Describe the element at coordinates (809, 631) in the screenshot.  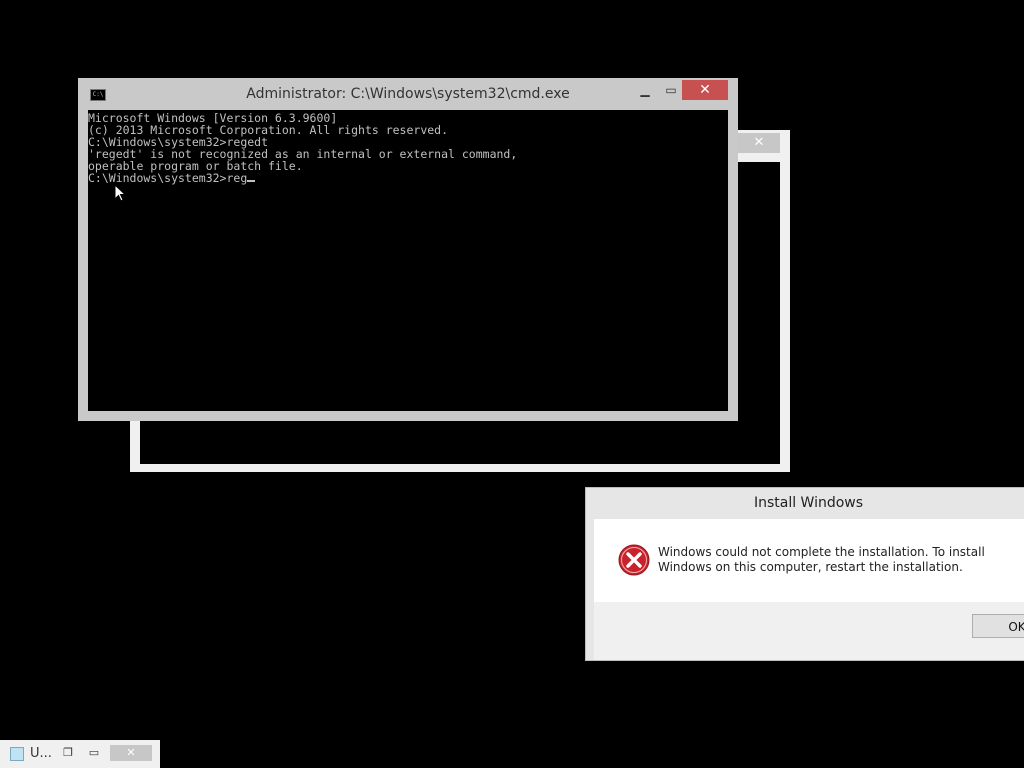
I see `dialog-footer: OK` at that location.